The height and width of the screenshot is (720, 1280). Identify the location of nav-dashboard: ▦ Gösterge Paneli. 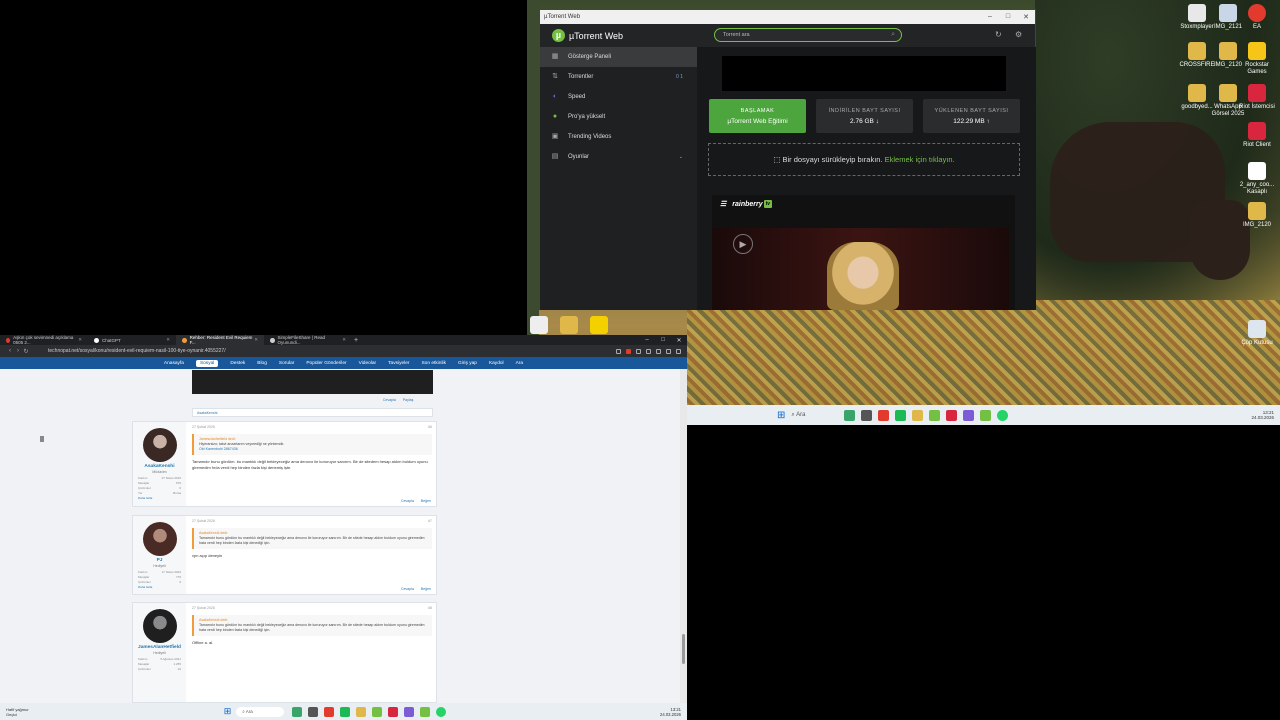
(618, 57).